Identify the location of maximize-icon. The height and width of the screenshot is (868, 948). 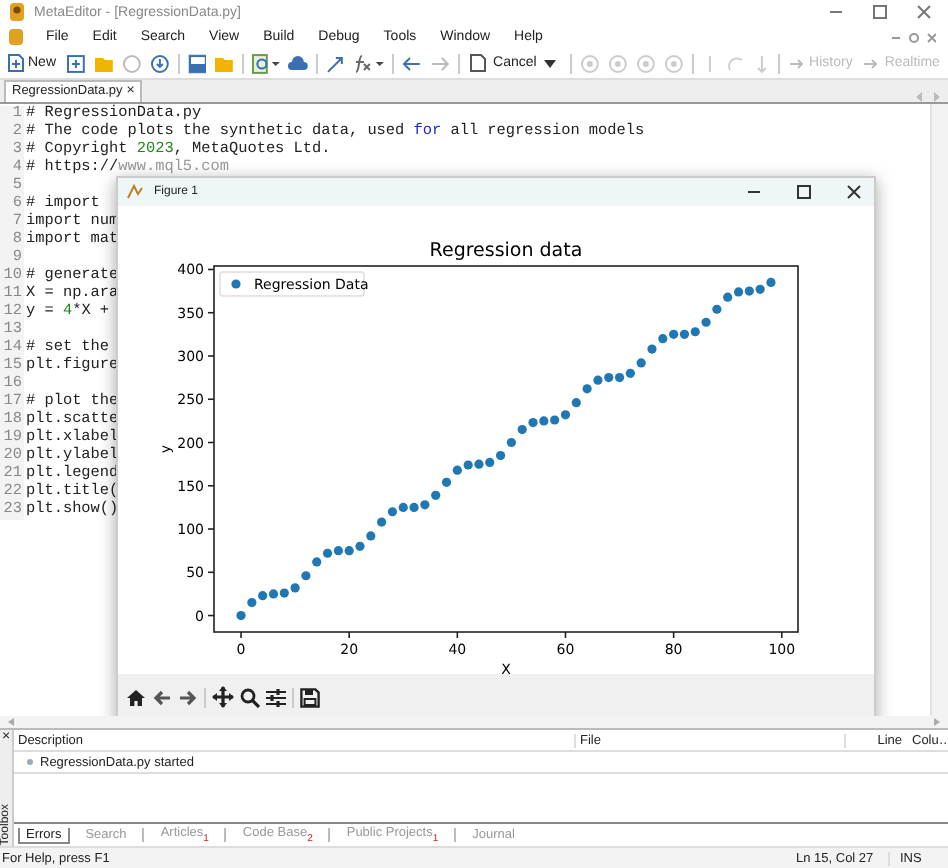
(804, 191).